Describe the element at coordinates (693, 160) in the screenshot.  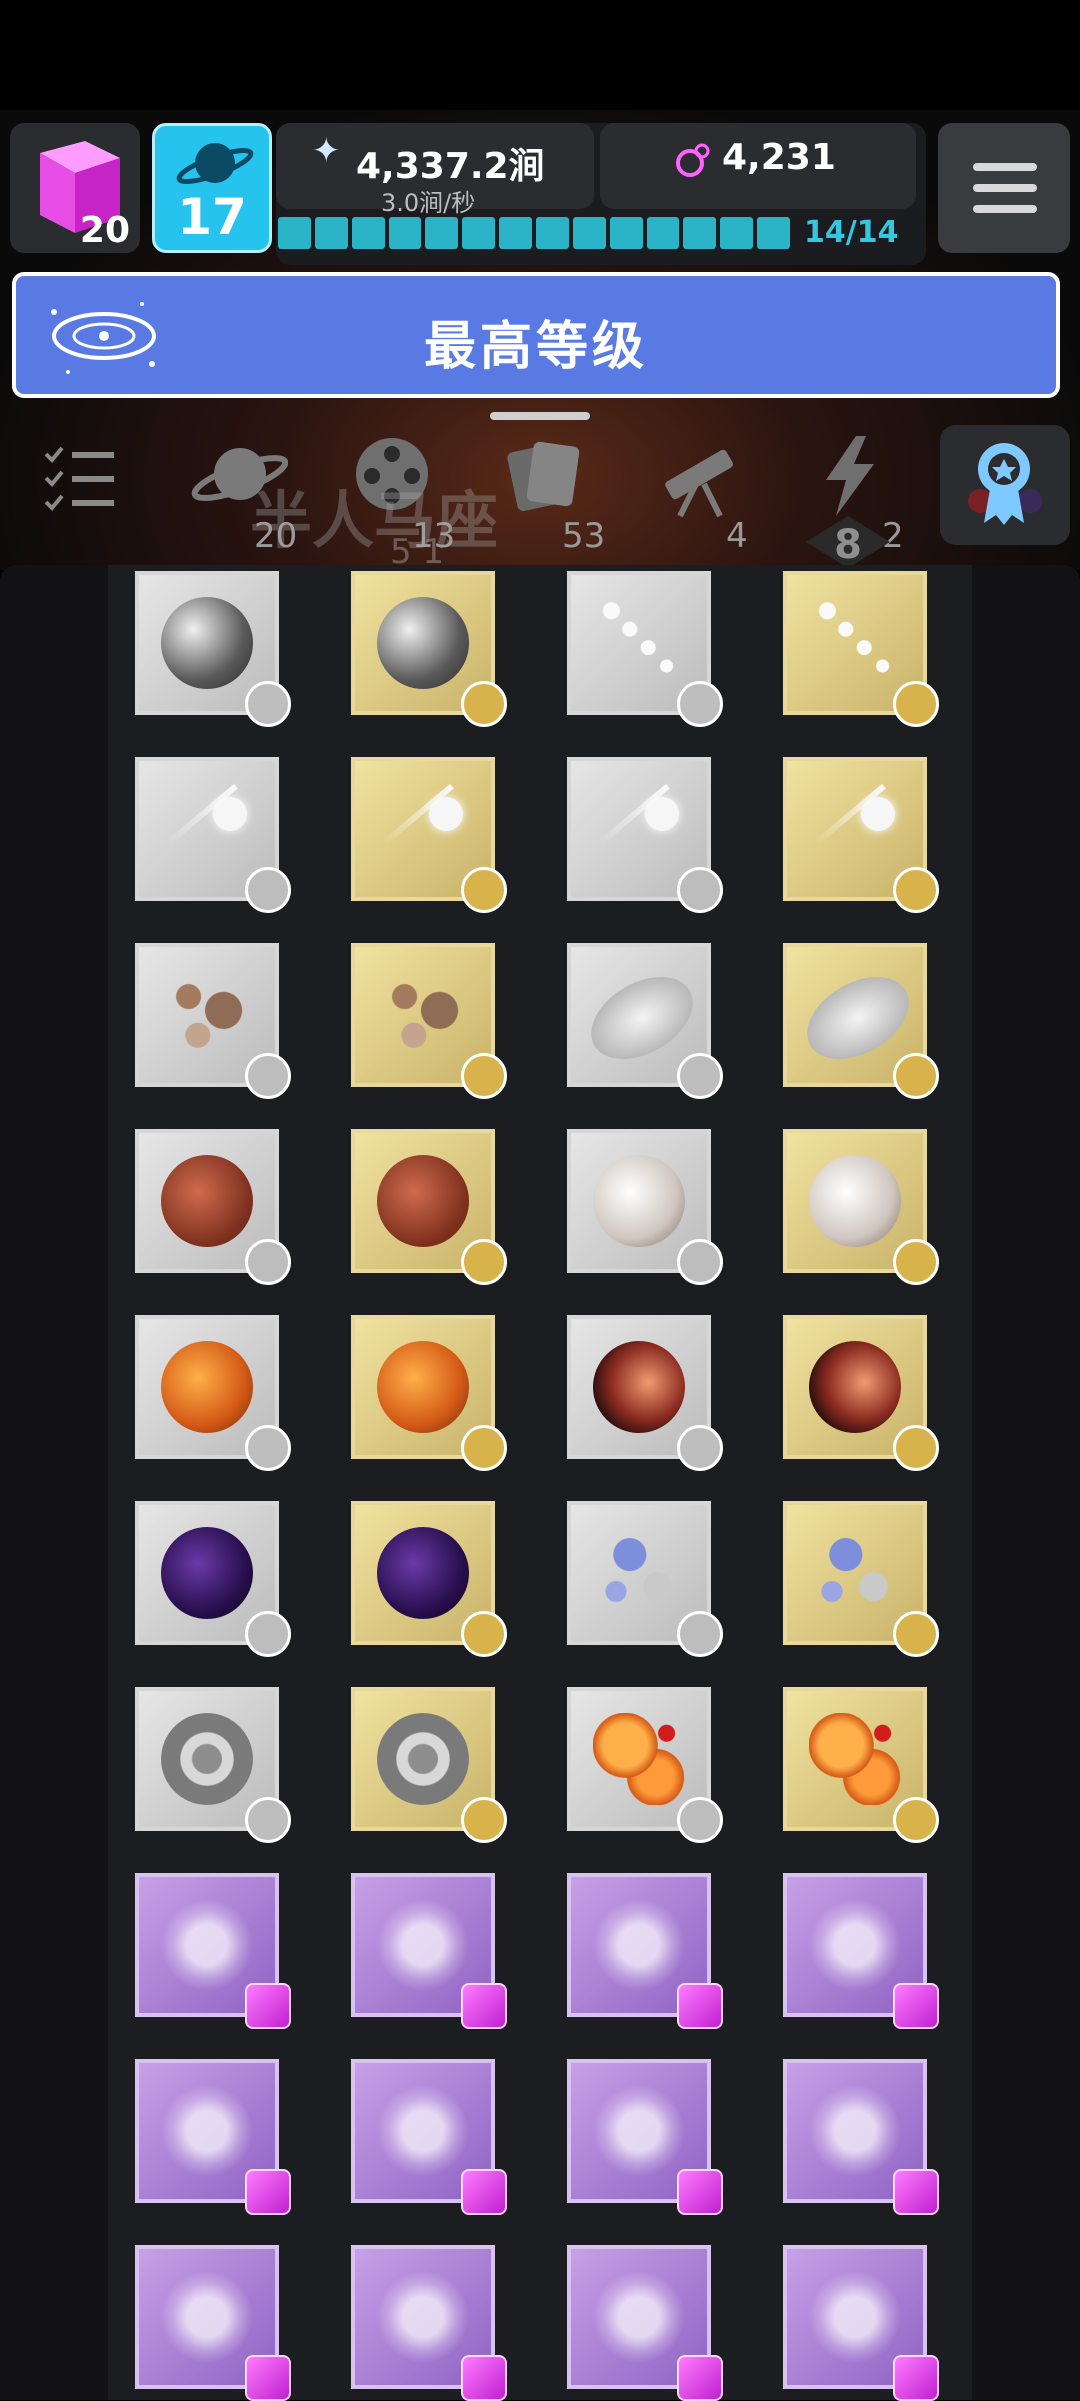
I see `molecule-icon` at that location.